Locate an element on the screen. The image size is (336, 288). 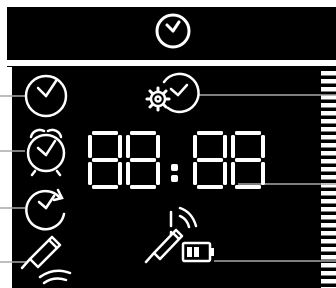
scale-ladder is located at coordinates (328, 179).